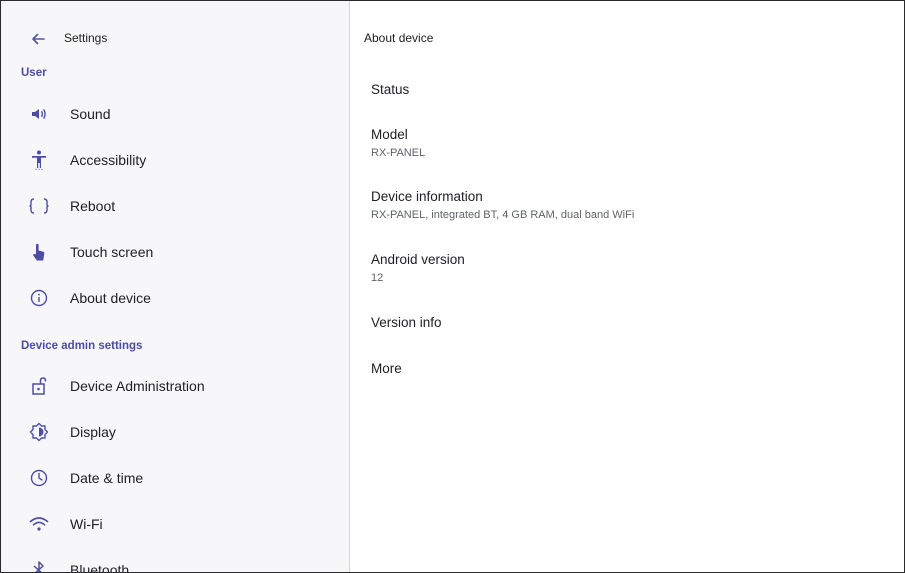  I want to click on nav-item-label: Bluetooth, so click(100, 567).